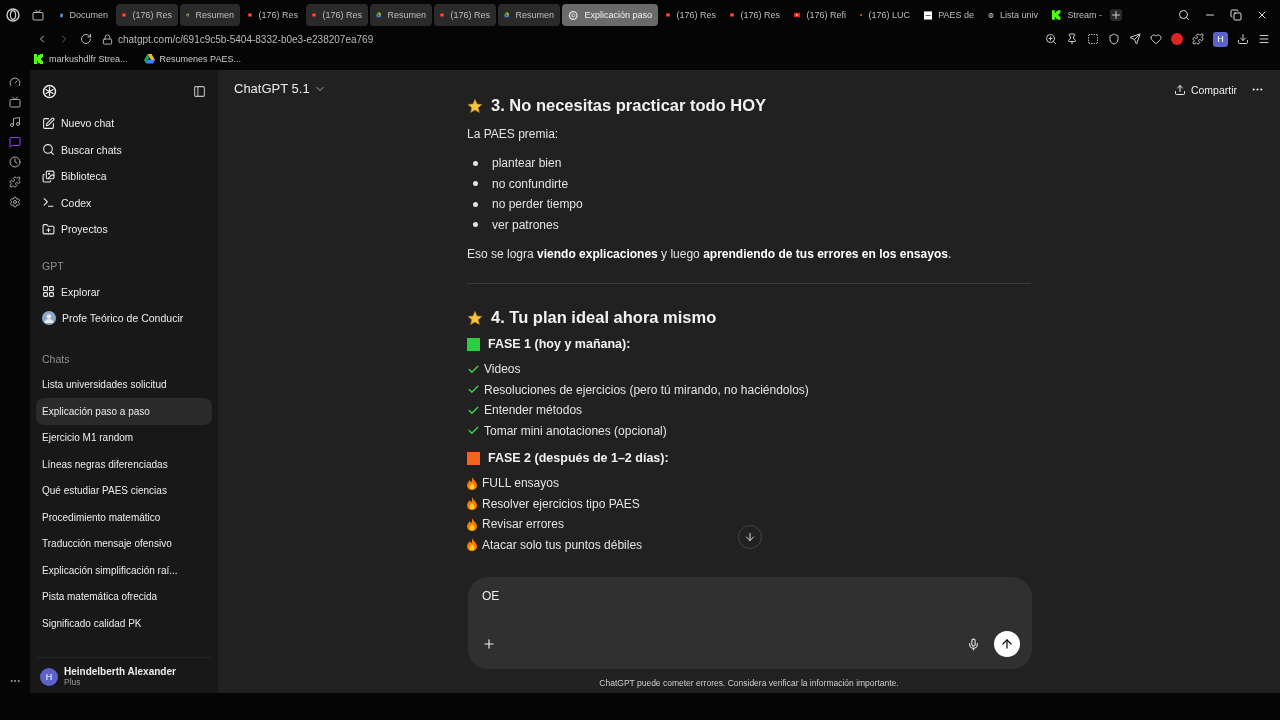 The width and height of the screenshot is (1280, 720). Describe the element at coordinates (973, 644) in the screenshot. I see `microphone-icon` at that location.